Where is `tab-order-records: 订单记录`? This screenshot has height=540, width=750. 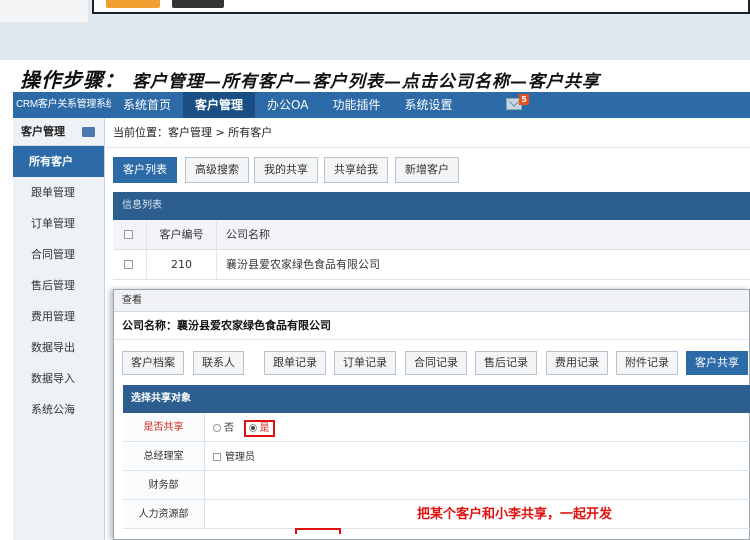 tab-order-records: 订单记录 is located at coordinates (365, 363).